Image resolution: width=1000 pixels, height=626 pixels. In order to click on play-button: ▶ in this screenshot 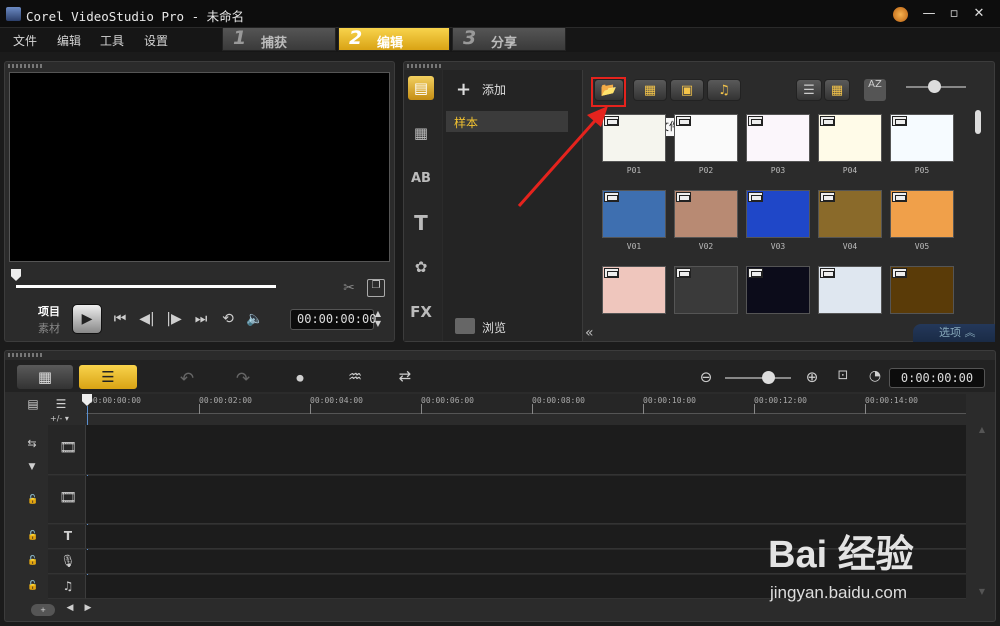, I will do `click(87, 319)`.